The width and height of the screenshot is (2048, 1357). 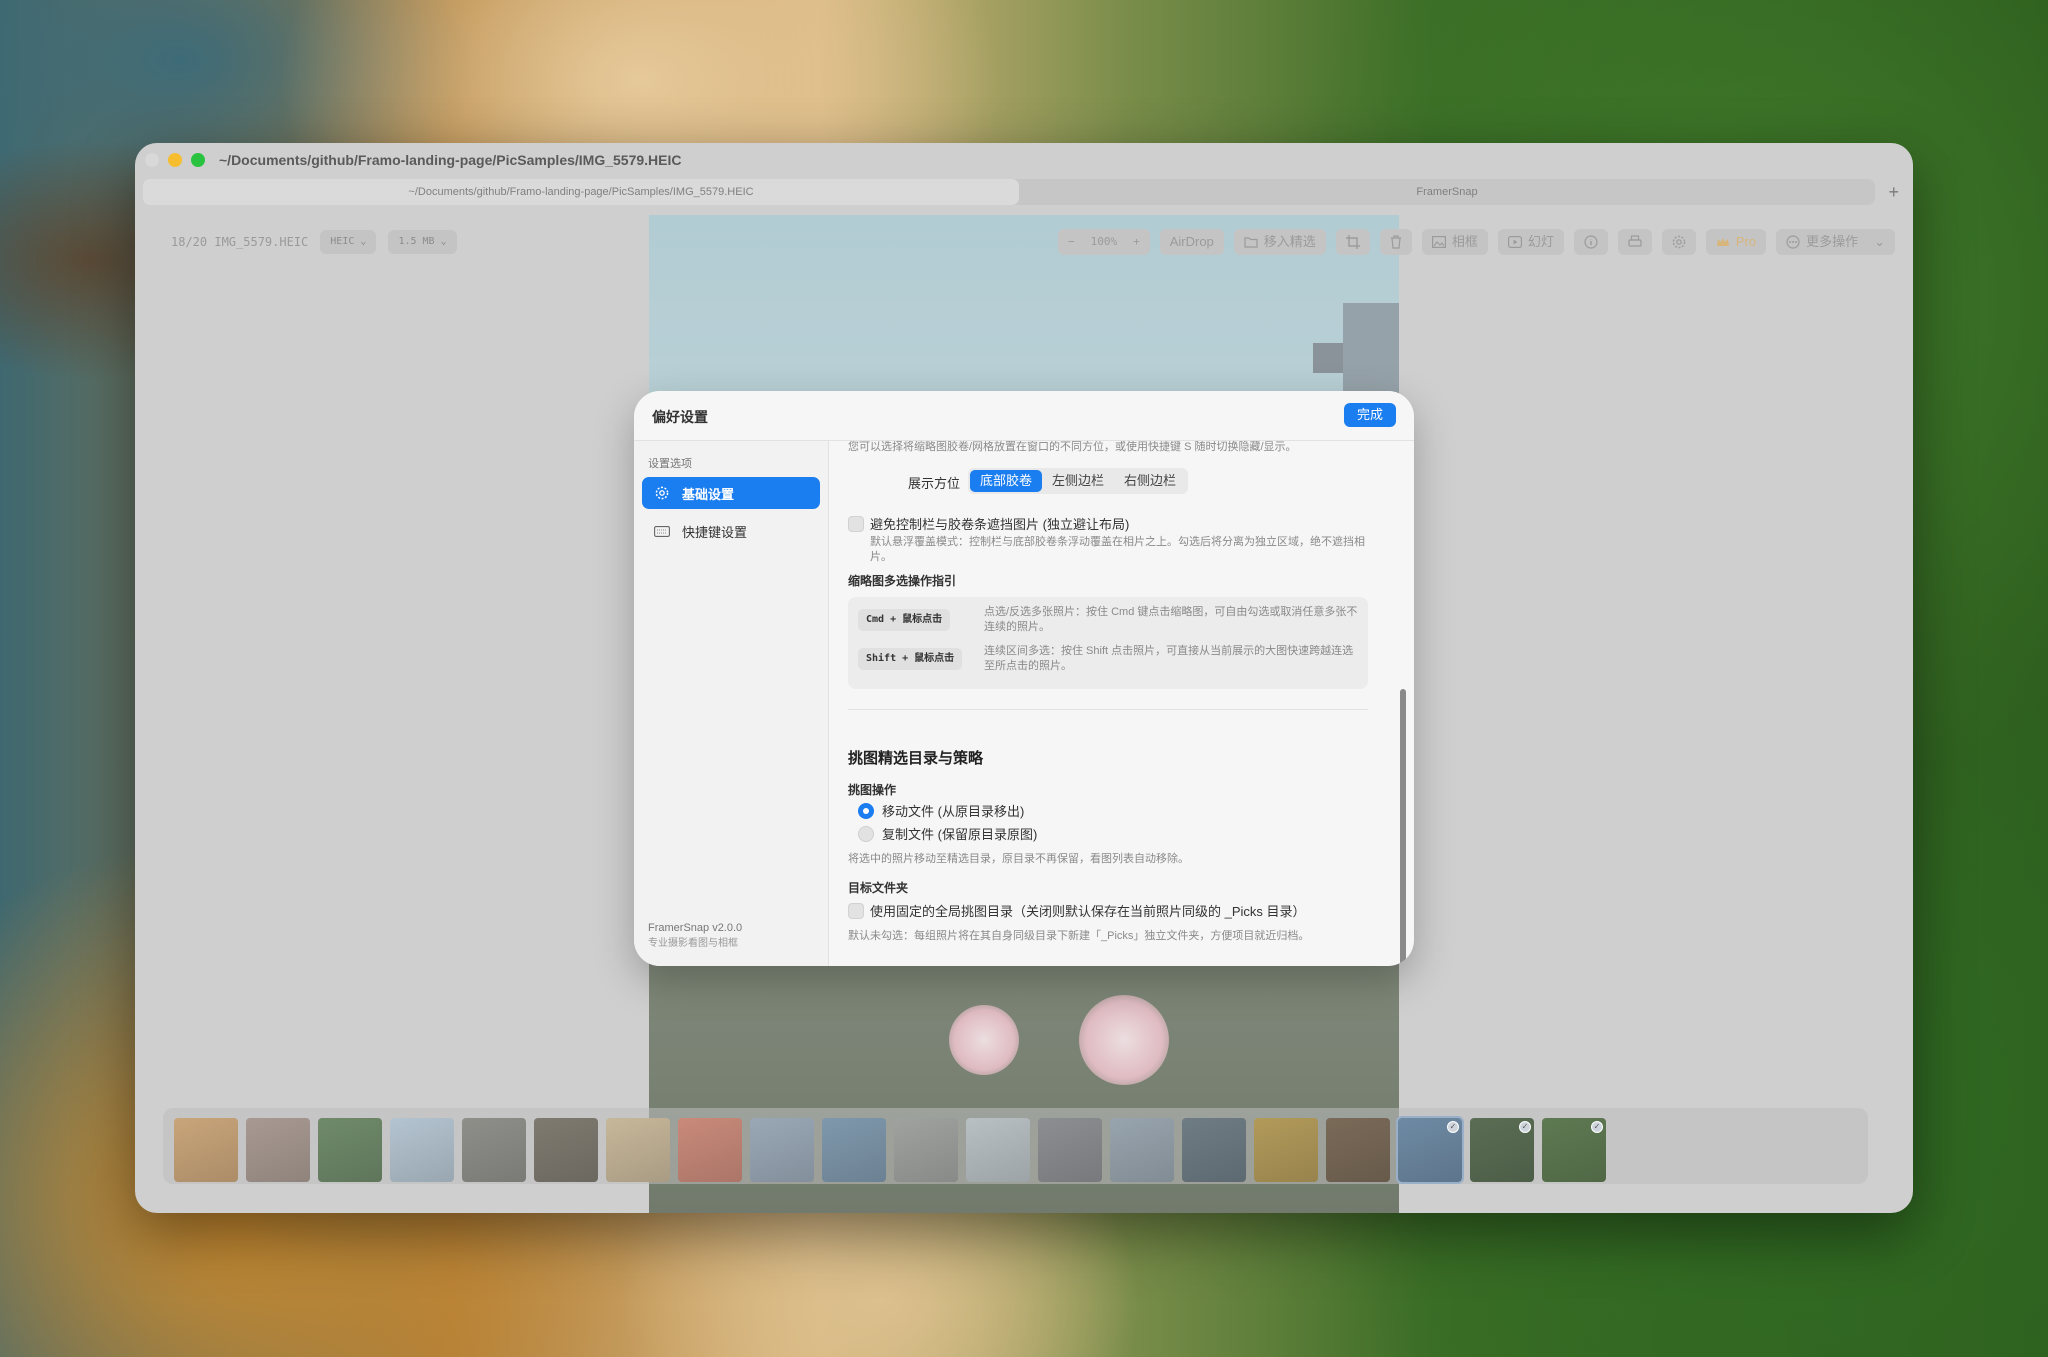 What do you see at coordinates (856, 910) in the screenshot?
I see `global-folder-checkbox` at bounding box center [856, 910].